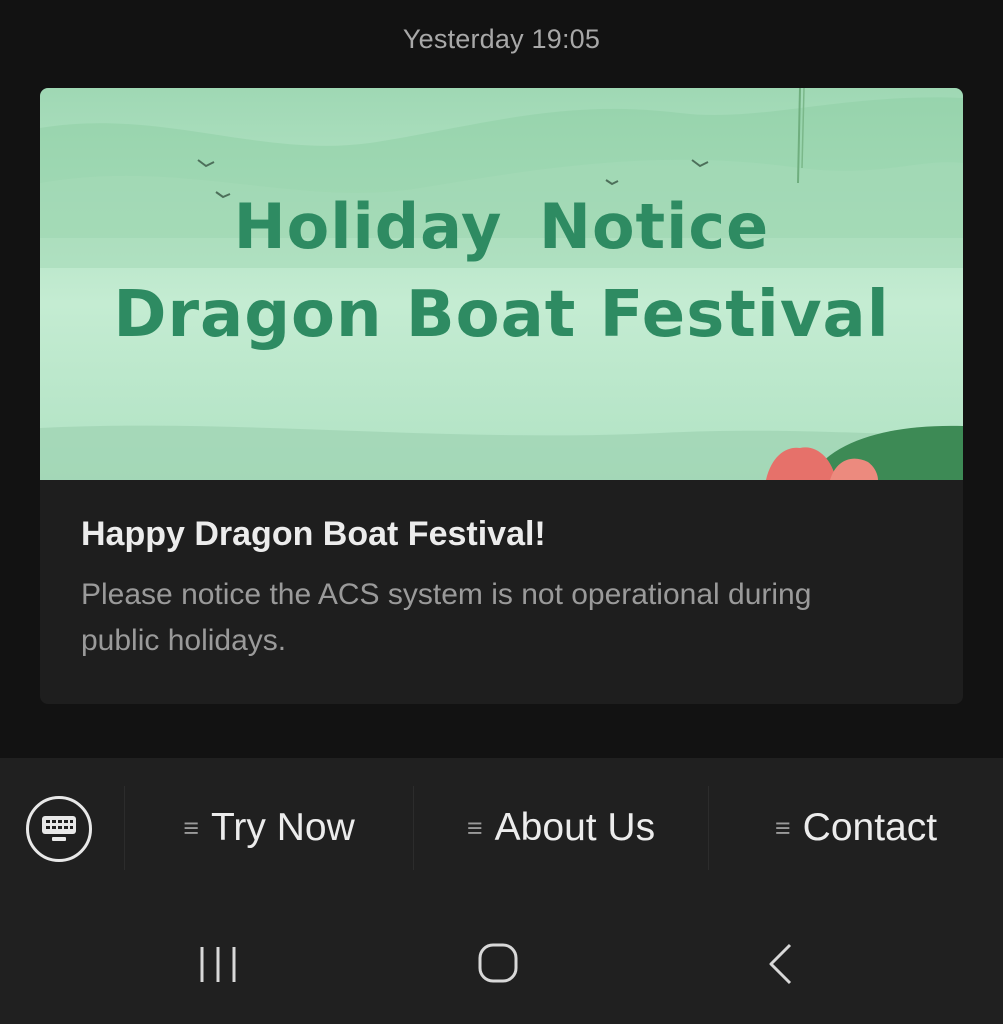 The width and height of the screenshot is (1003, 1024). I want to click on keyboard-icon, so click(59, 828).